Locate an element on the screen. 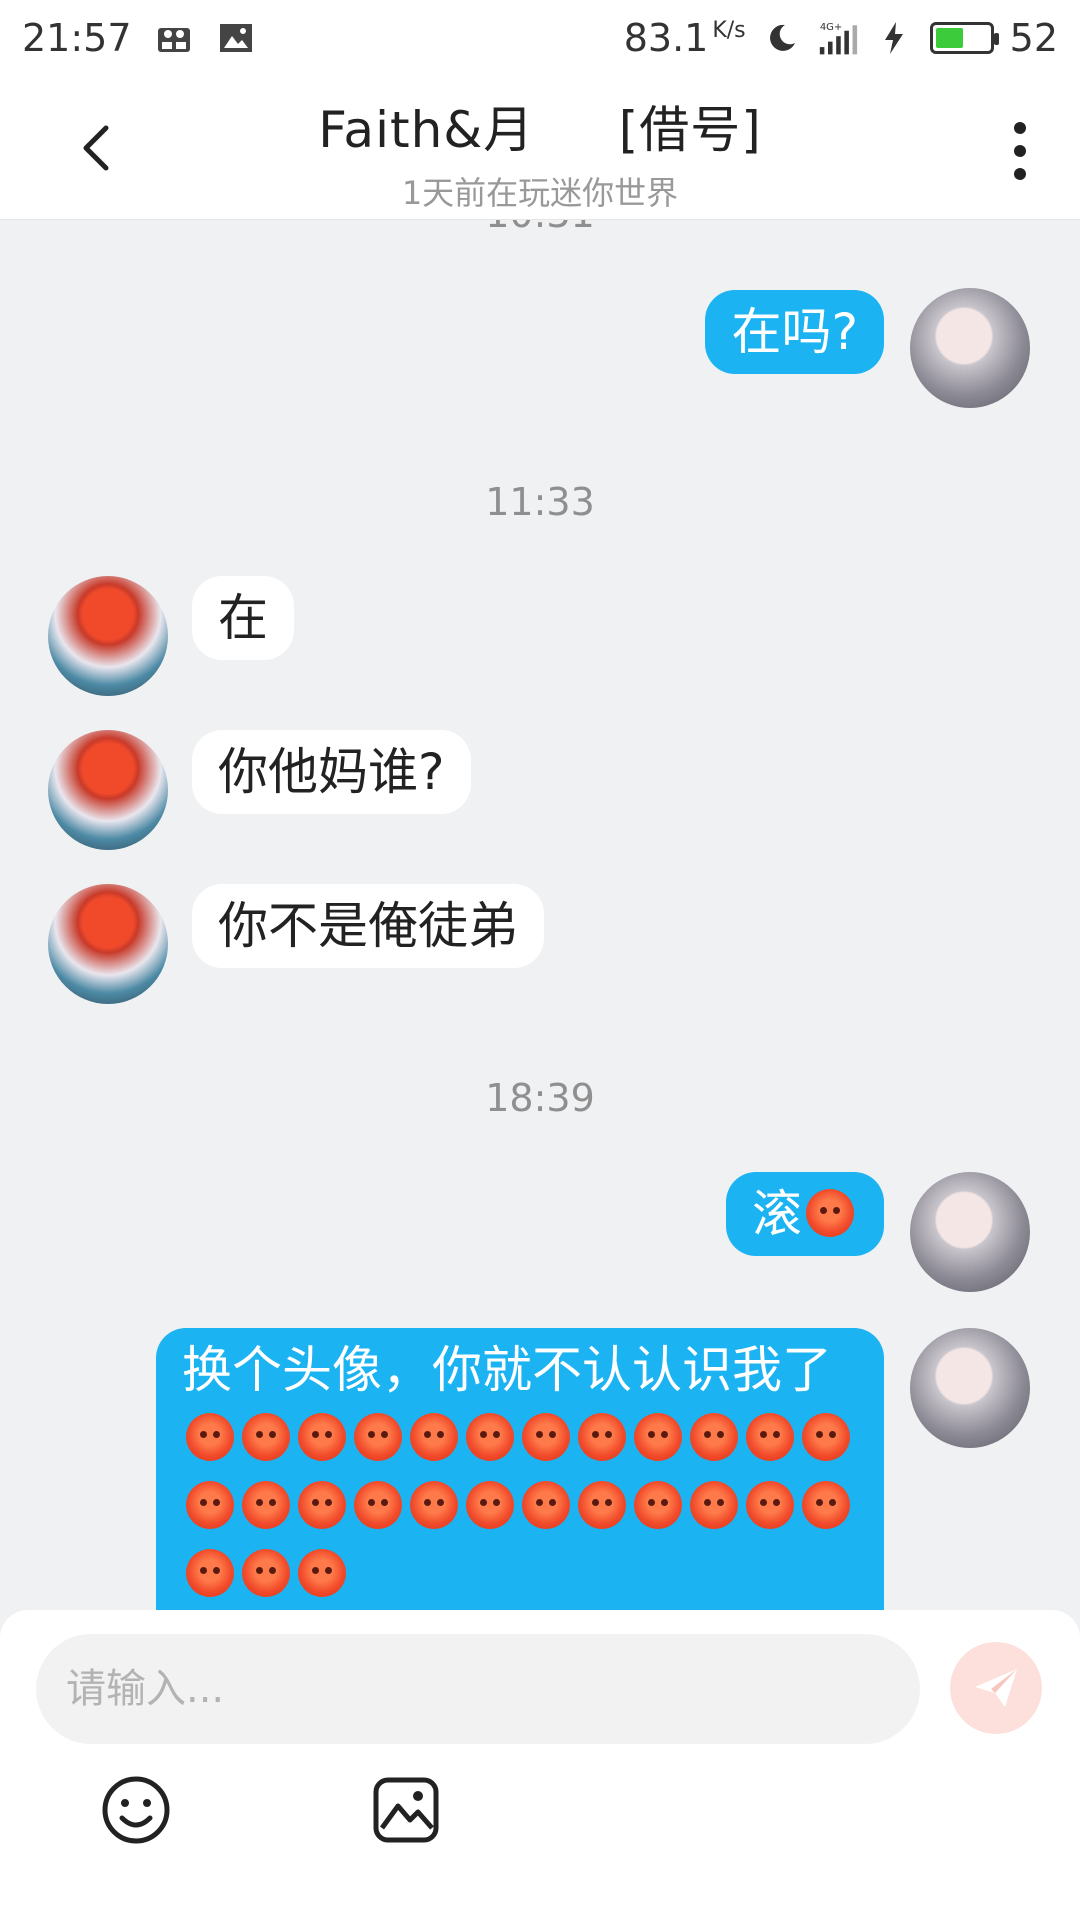 This screenshot has width=1080, height=1920. message-bubble-outgoing: 换个头像，你就不认认识我了 is located at coordinates (520, 1469).